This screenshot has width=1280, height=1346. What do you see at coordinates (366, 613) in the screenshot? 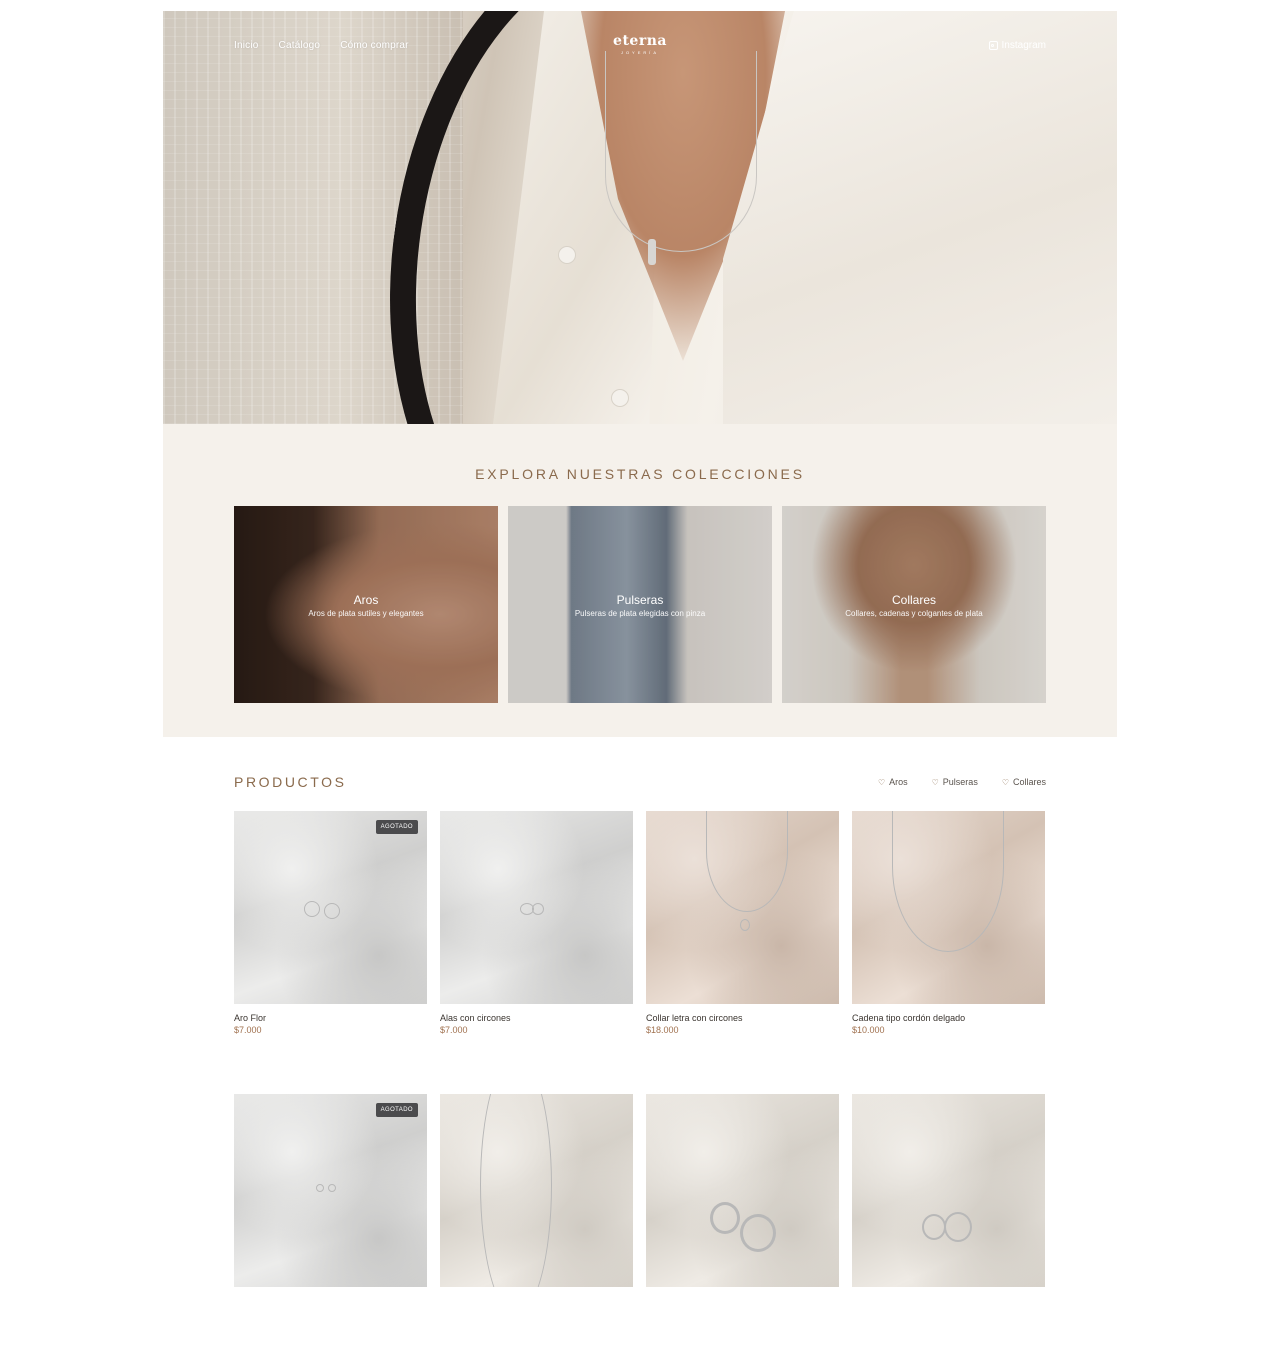
I see `collection-card-desc: Aros de plata sutiles y elegantes` at bounding box center [366, 613].